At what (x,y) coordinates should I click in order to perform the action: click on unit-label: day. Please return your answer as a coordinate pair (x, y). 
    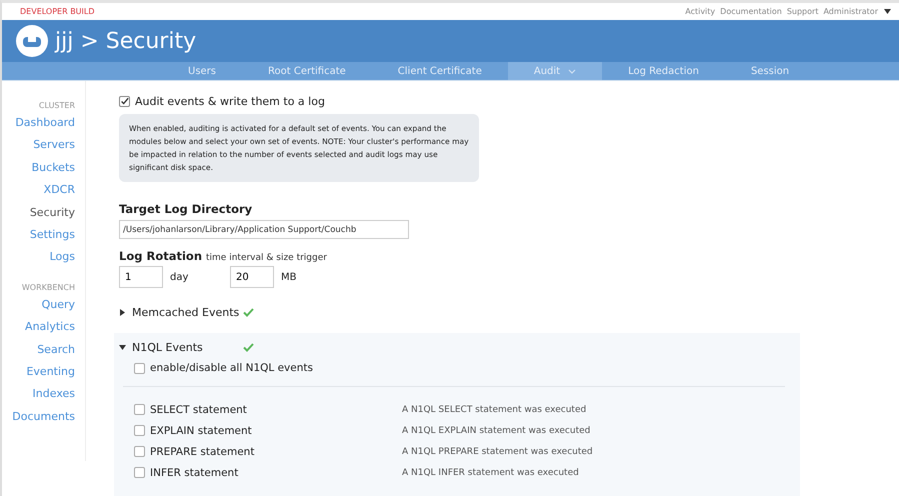
    Looking at the image, I should click on (180, 277).